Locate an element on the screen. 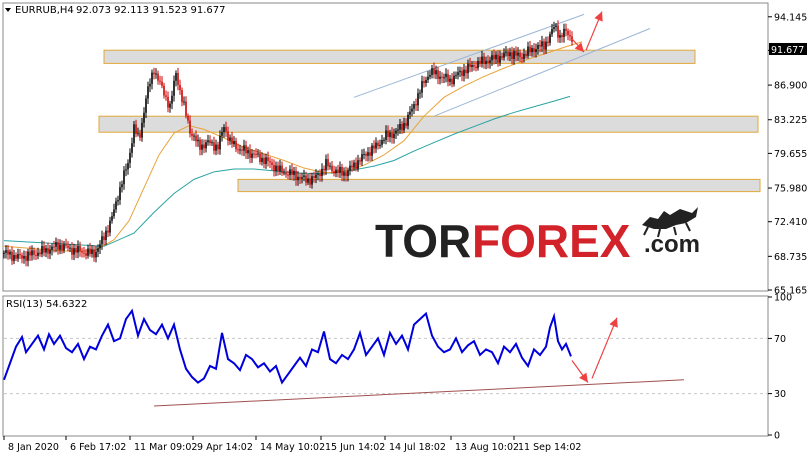  time-tick-label: 11 Sep 14:02 is located at coordinates (549, 447).